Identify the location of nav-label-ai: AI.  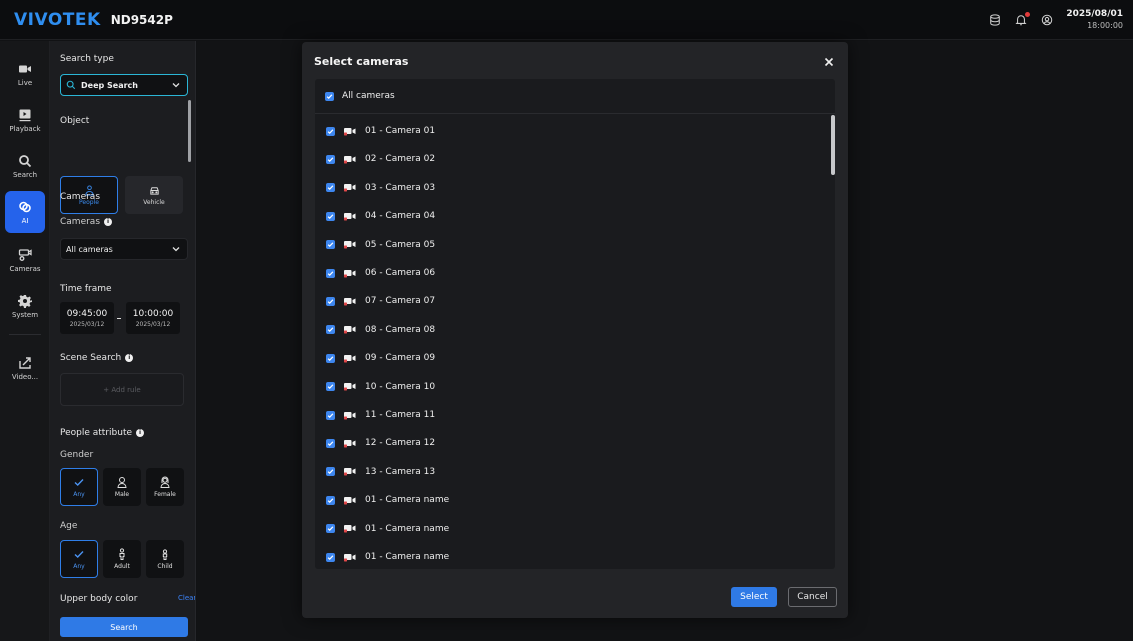
(25, 220).